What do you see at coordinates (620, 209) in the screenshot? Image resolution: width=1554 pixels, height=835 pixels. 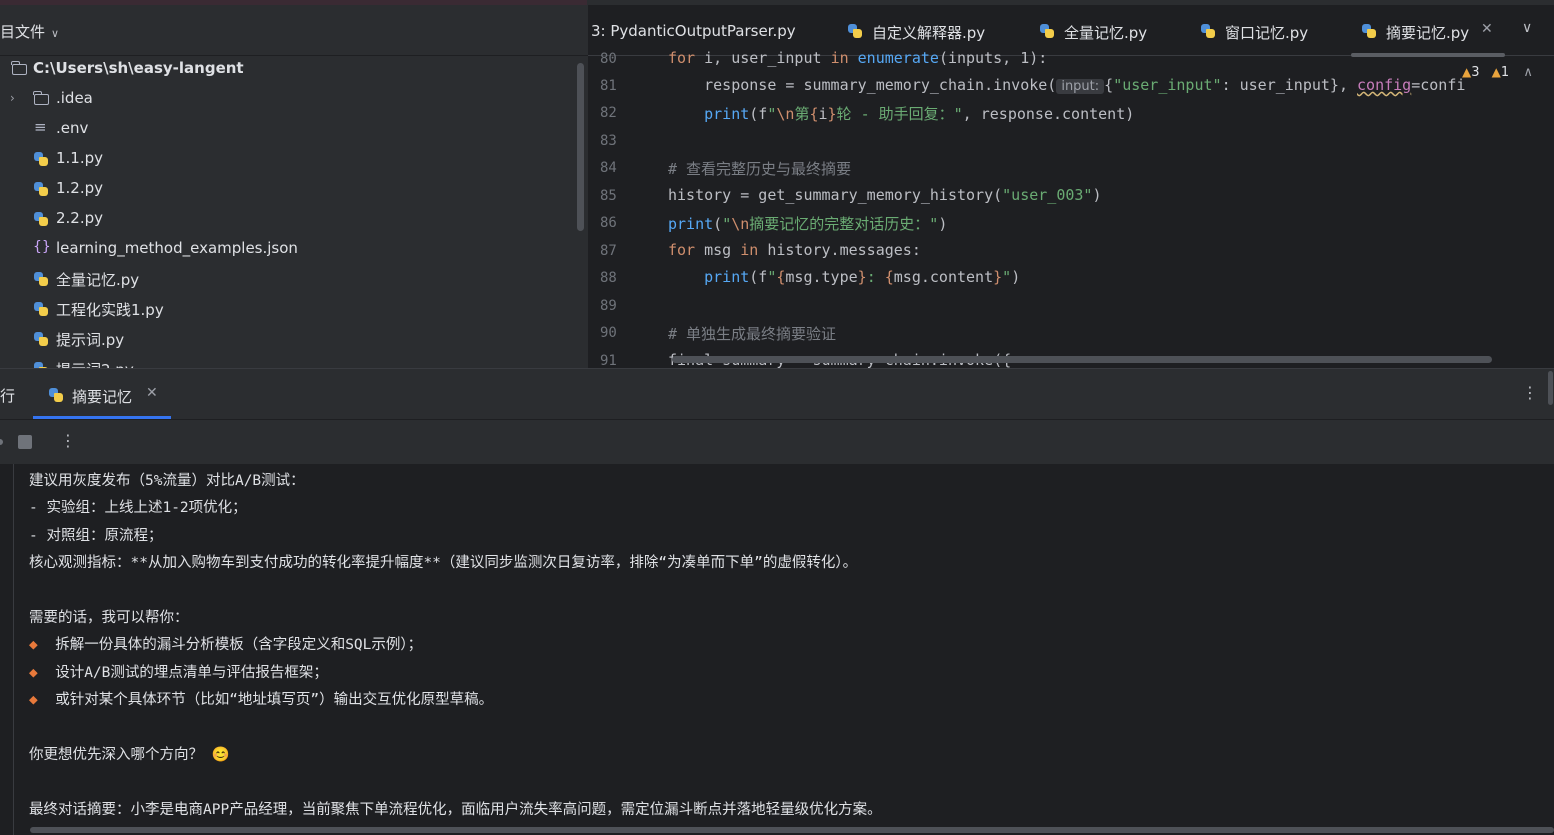 I see `line-number-gutter: 80 81 82 83 84 85 86 87 88 89 90 91` at bounding box center [620, 209].